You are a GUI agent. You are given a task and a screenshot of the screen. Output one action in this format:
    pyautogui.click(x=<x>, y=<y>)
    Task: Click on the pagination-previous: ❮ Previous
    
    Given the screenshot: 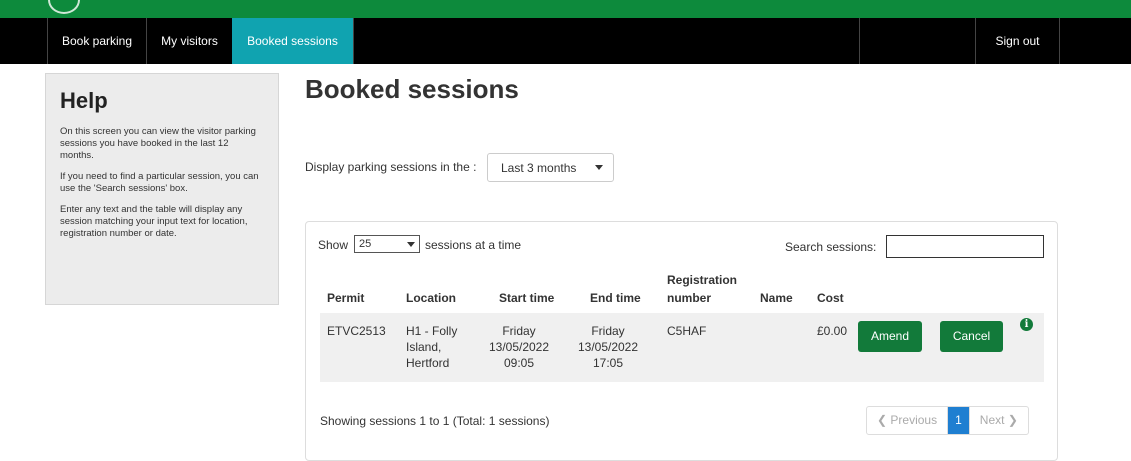 What is the action you would take?
    pyautogui.click(x=907, y=420)
    